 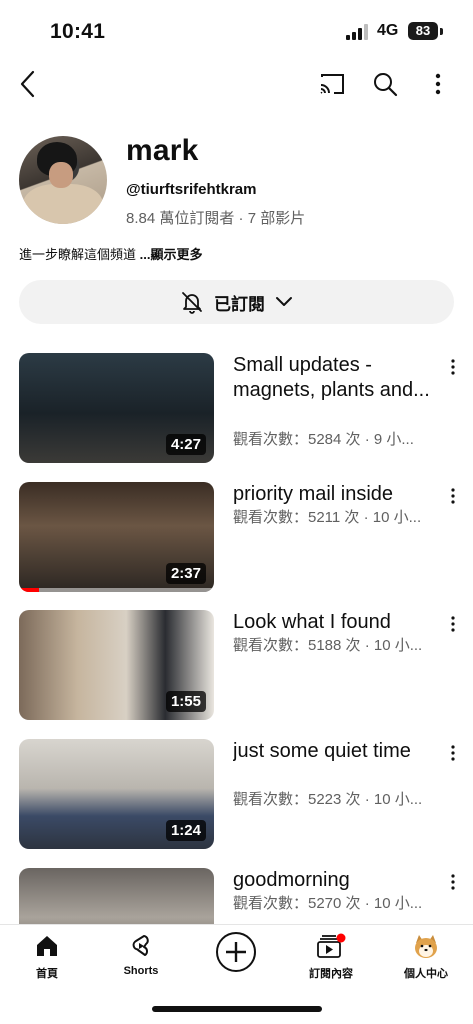 I want to click on video-duration: 1:24, so click(x=185, y=830).